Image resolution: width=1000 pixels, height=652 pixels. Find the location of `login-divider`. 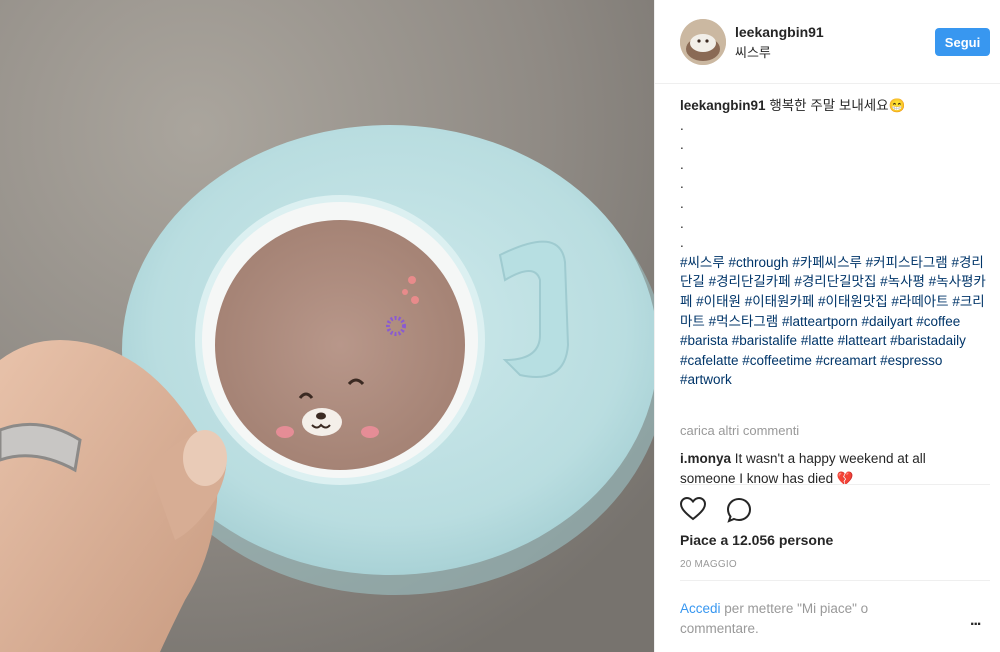

login-divider is located at coordinates (835, 580).